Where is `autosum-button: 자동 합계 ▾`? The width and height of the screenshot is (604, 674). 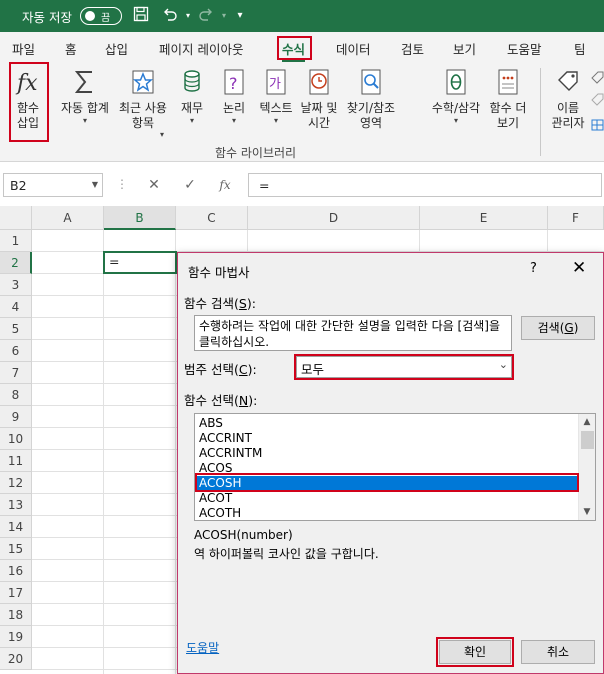 autosum-button: 자동 합계 ▾ is located at coordinates (85, 96).